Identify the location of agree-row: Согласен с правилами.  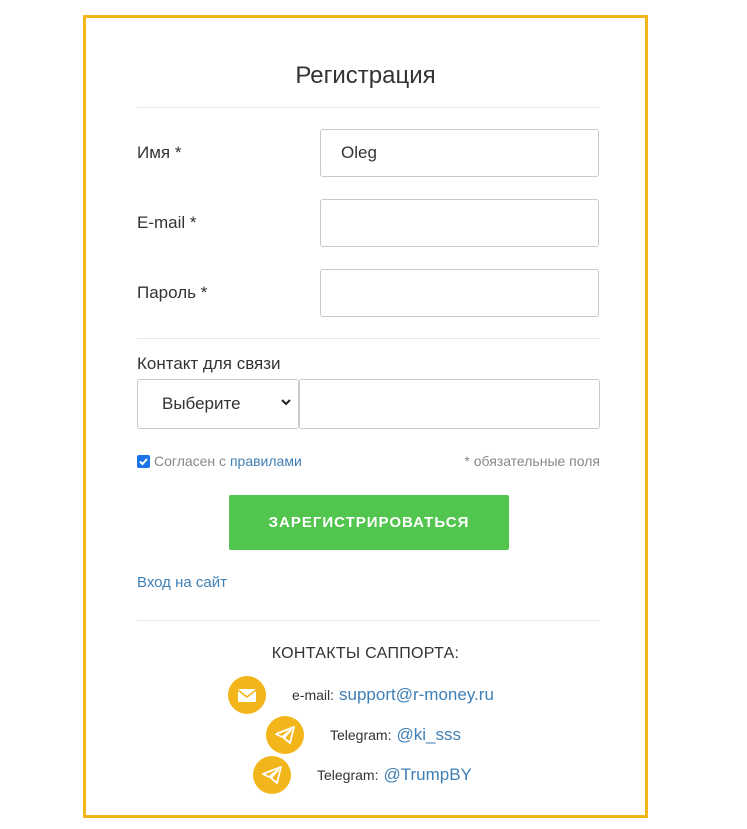
(219, 461).